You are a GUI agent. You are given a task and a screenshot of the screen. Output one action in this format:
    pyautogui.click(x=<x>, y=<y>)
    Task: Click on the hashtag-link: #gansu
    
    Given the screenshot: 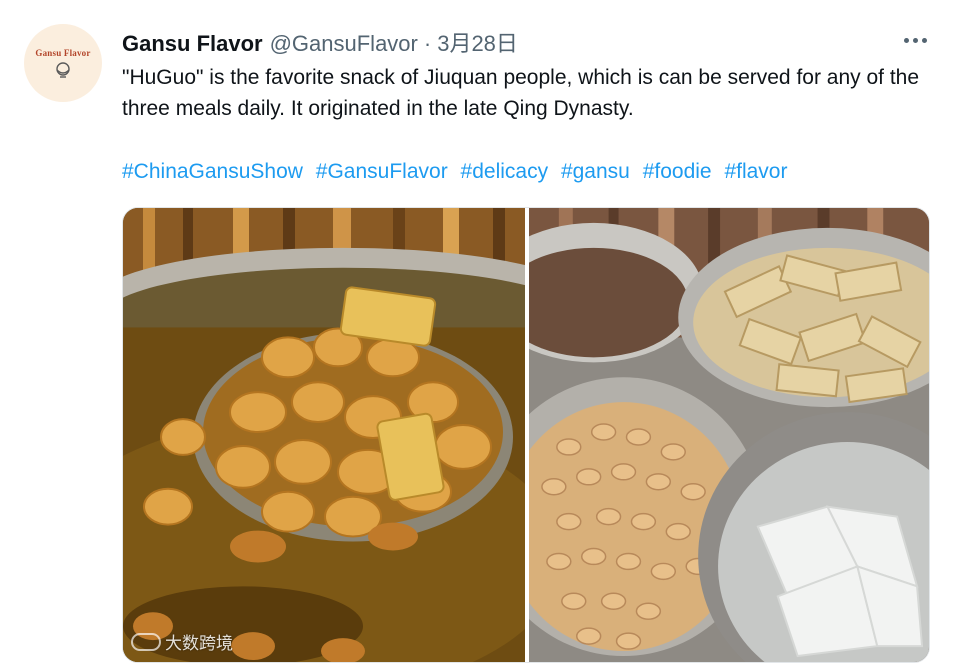 What is the action you would take?
    pyautogui.click(x=595, y=171)
    